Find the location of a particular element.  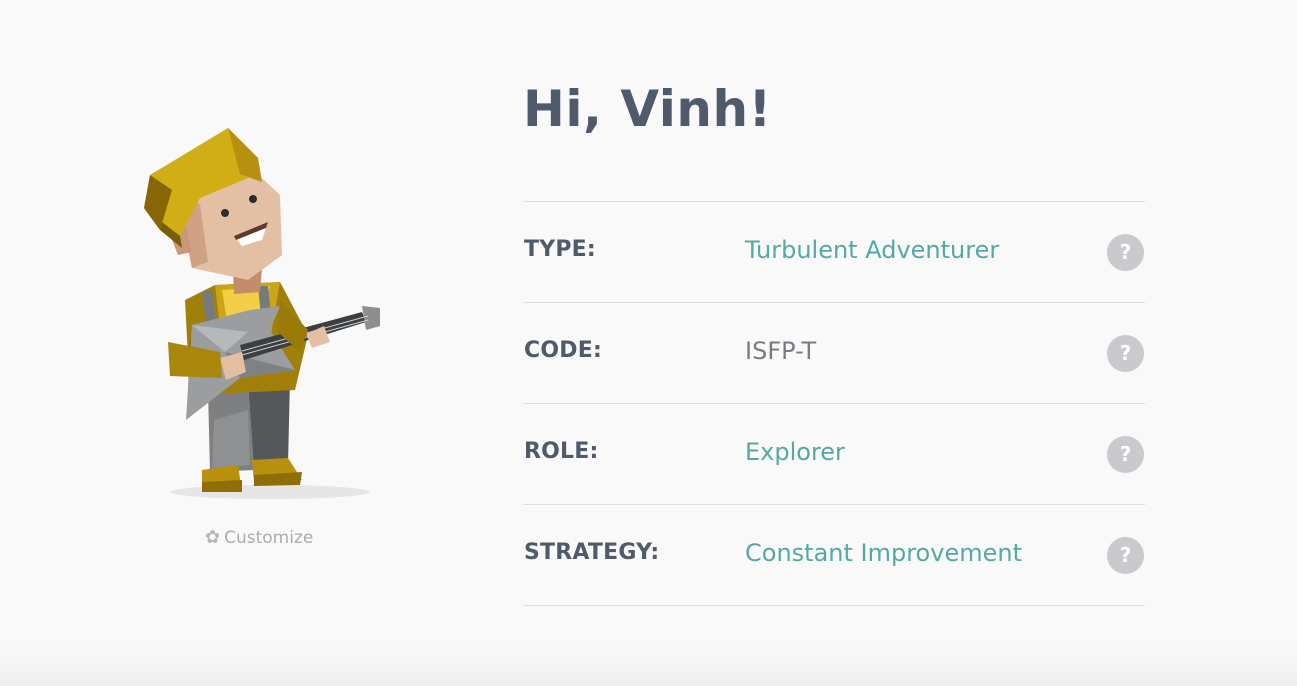

profile-row-strategy: STRATEGY: Constant Improvement ? is located at coordinates (834, 555).